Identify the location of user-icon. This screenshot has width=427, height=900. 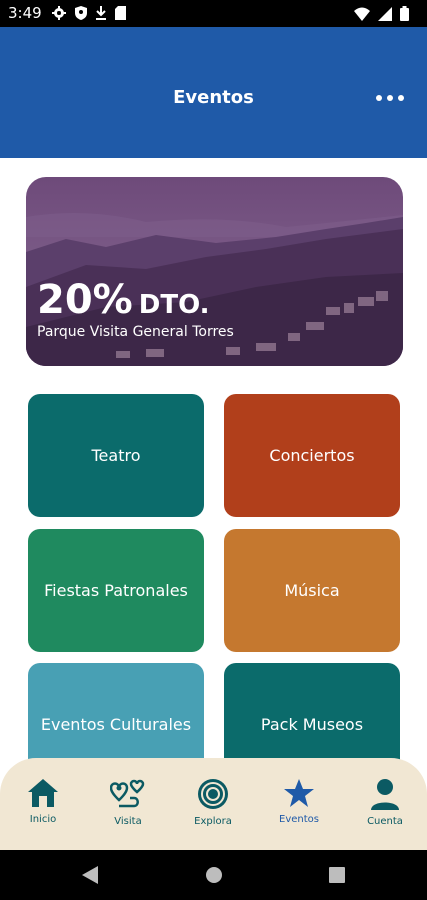
(385, 794).